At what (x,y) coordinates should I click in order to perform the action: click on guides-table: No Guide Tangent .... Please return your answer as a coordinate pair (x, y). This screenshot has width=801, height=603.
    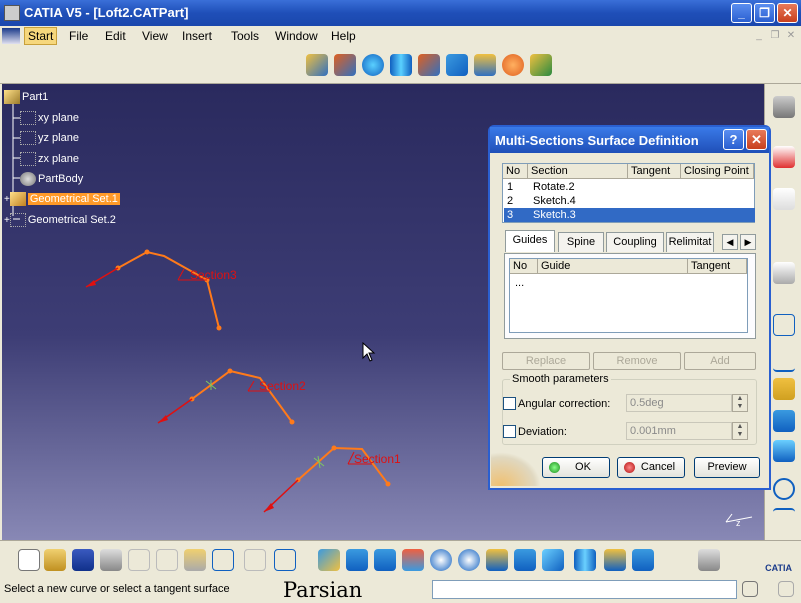
    Looking at the image, I should click on (628, 295).